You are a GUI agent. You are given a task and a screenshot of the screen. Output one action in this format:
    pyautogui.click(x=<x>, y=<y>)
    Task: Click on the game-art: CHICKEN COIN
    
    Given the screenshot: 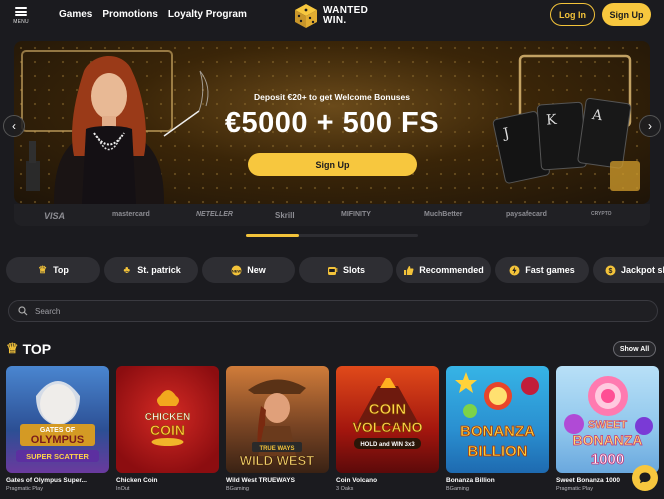 What is the action you would take?
    pyautogui.click(x=167, y=418)
    